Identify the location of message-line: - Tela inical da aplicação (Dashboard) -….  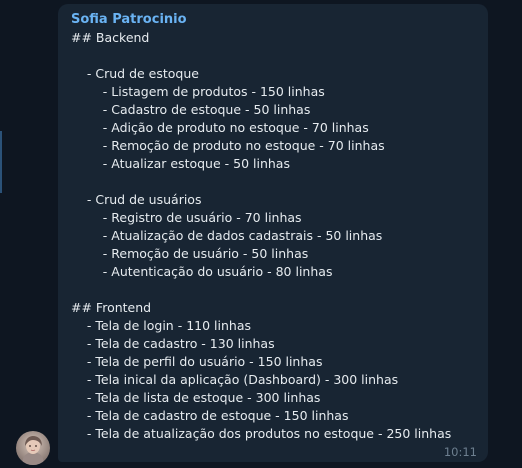
(235, 379).